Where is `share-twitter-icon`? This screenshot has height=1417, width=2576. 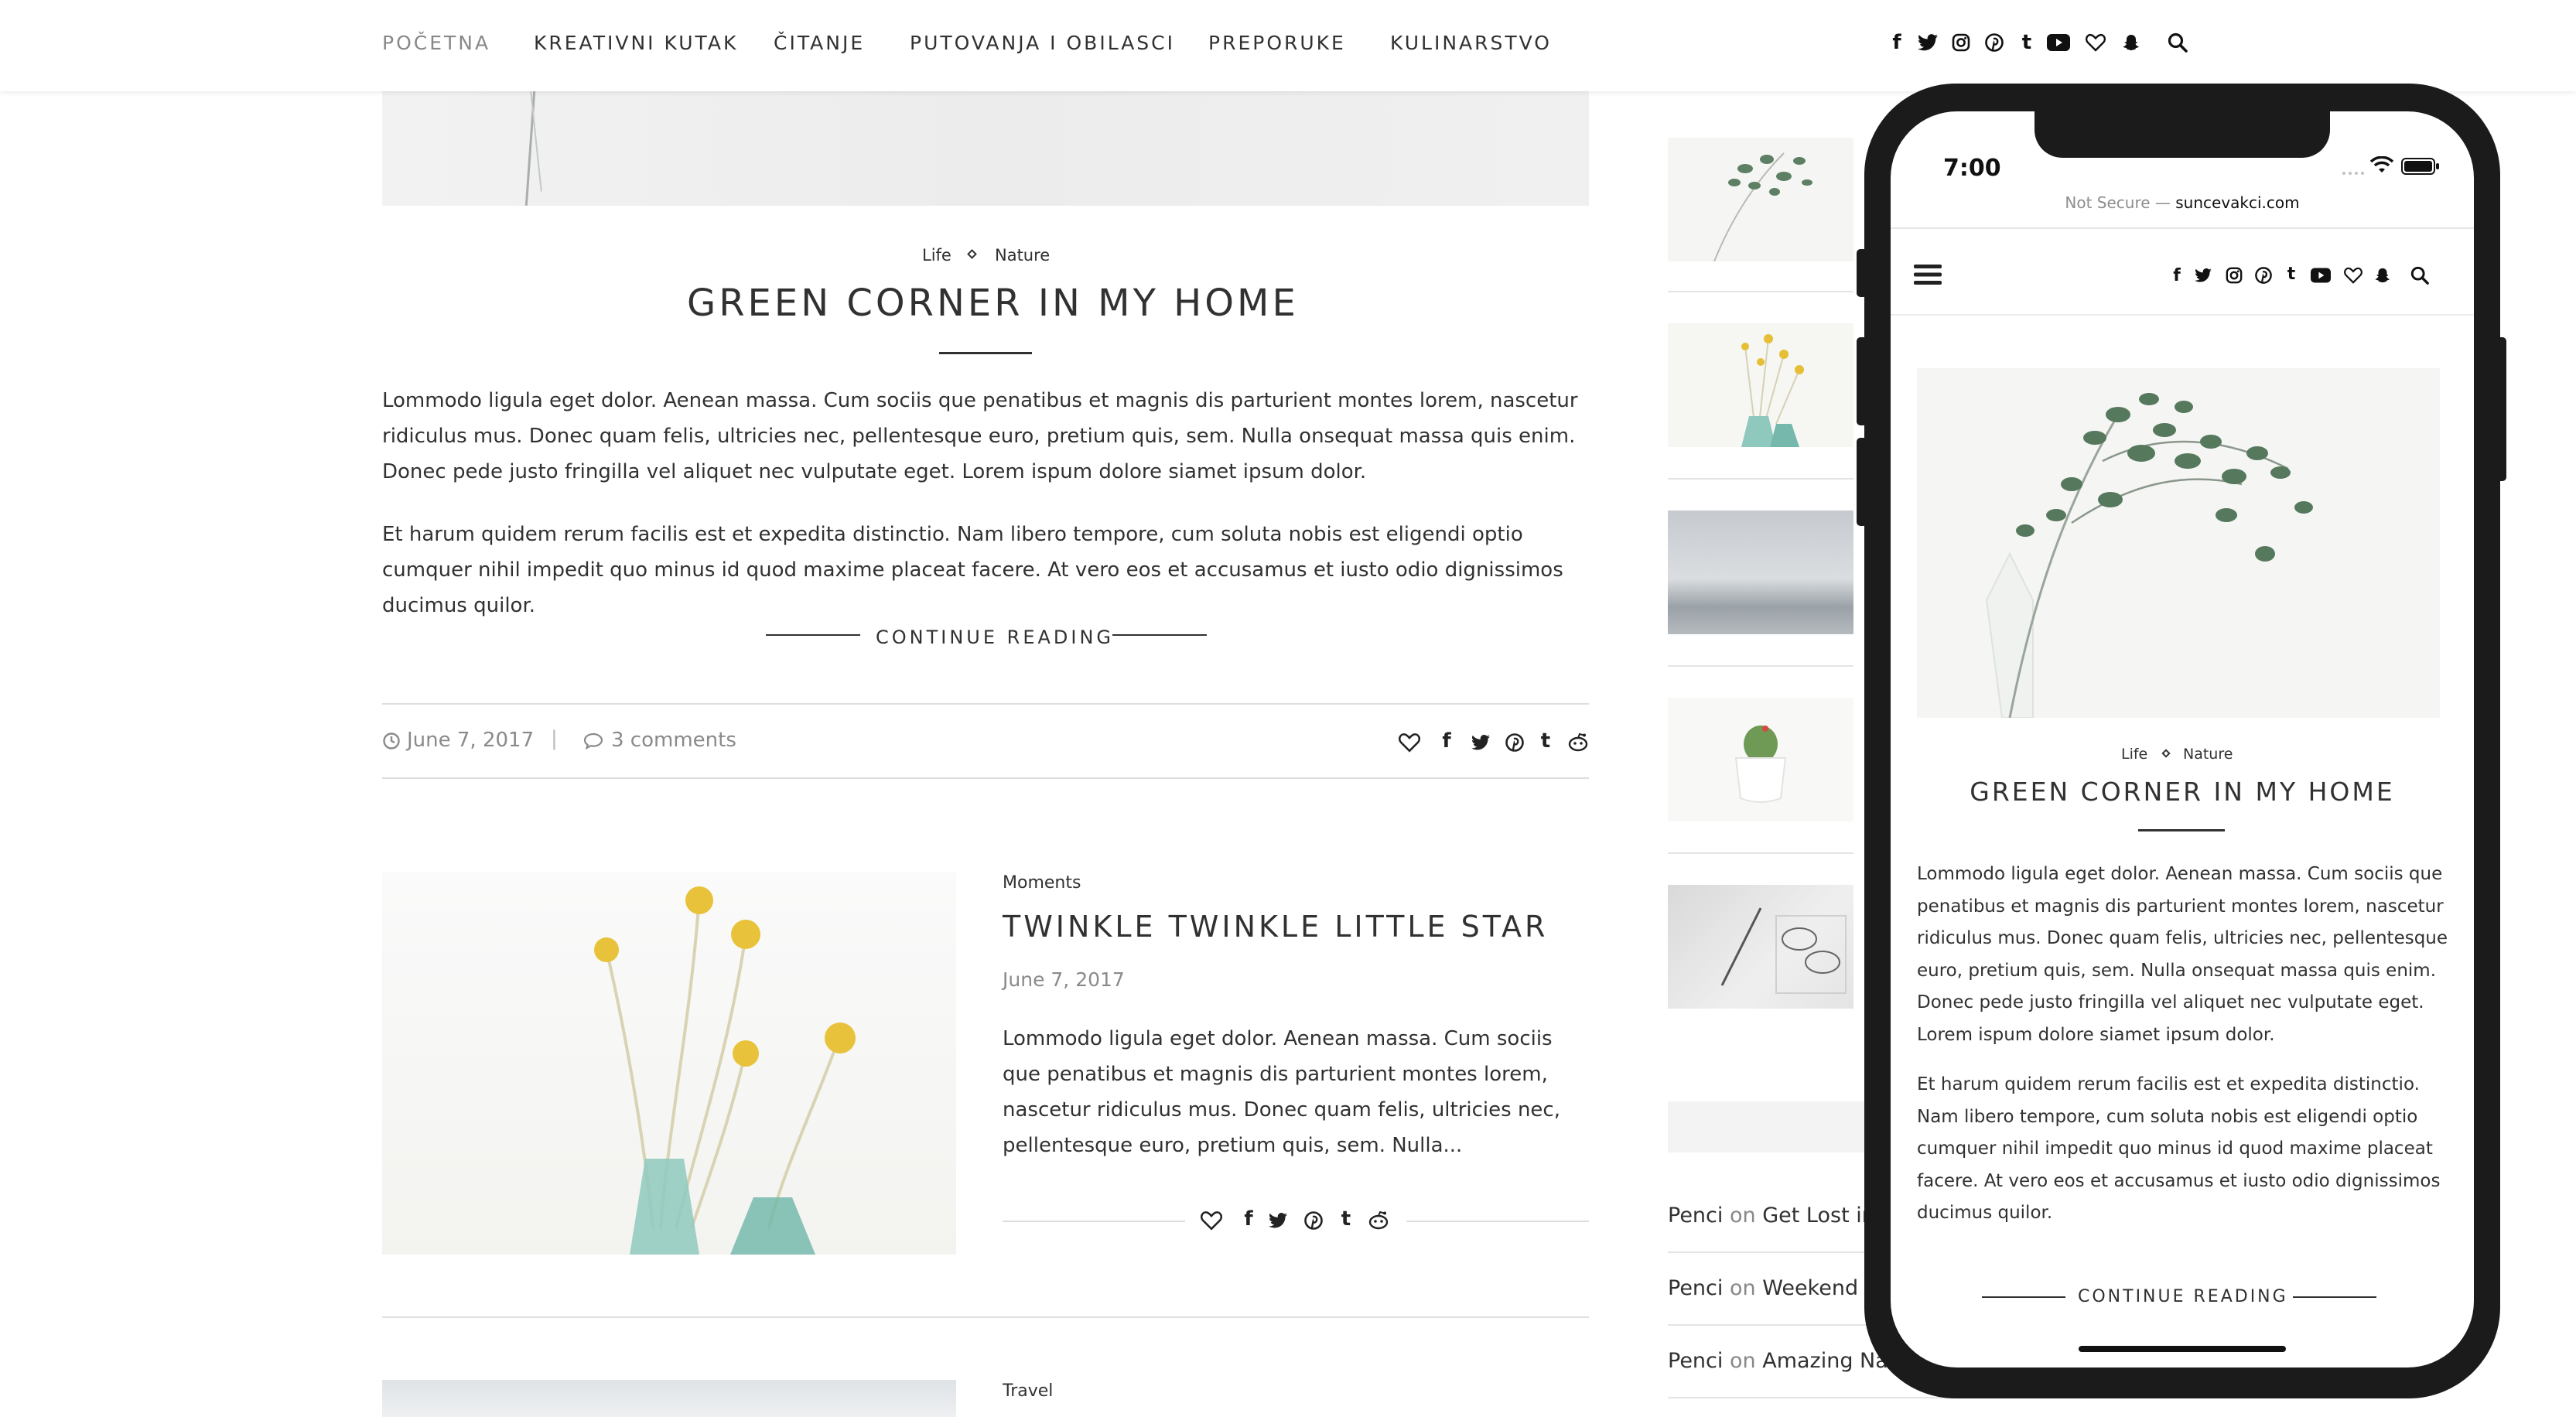
share-twitter-icon is located at coordinates (1481, 742).